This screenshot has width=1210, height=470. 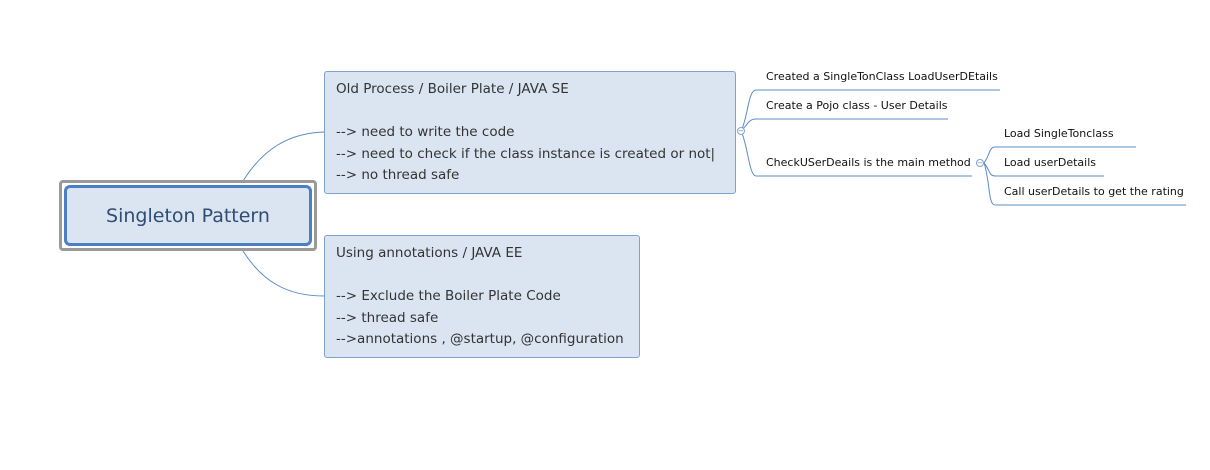 I want to click on collapse-toggle-se: −, so click(x=741, y=131).